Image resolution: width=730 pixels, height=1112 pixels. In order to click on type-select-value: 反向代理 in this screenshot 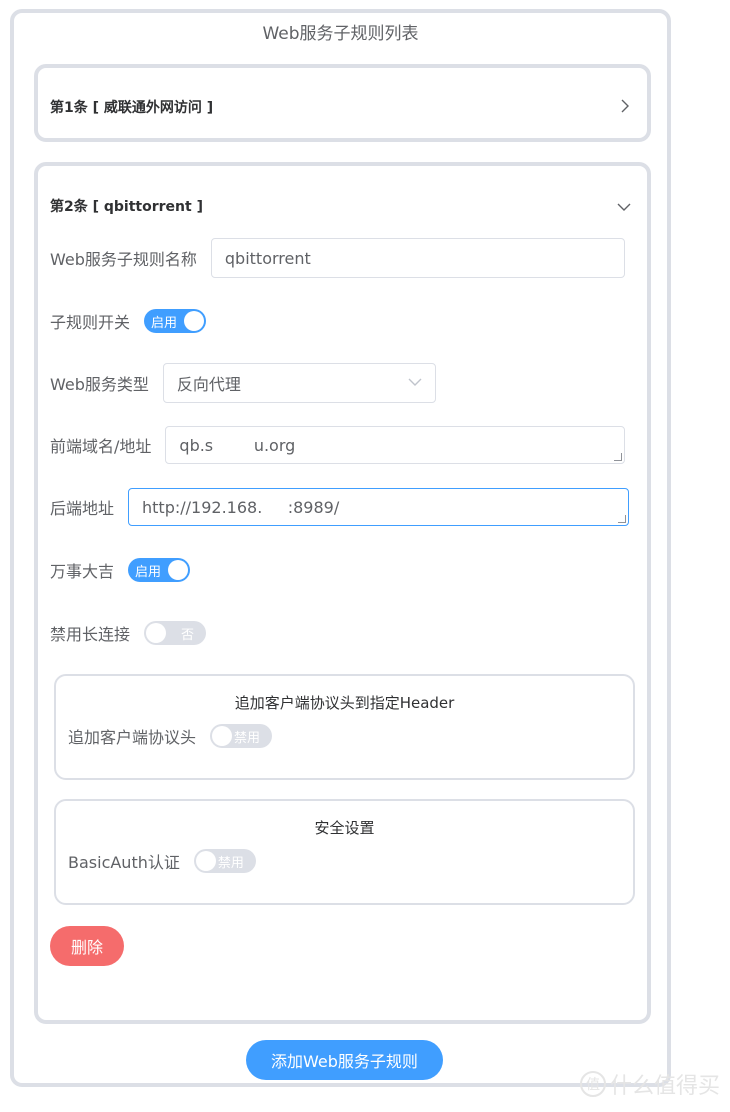, I will do `click(208, 384)`.